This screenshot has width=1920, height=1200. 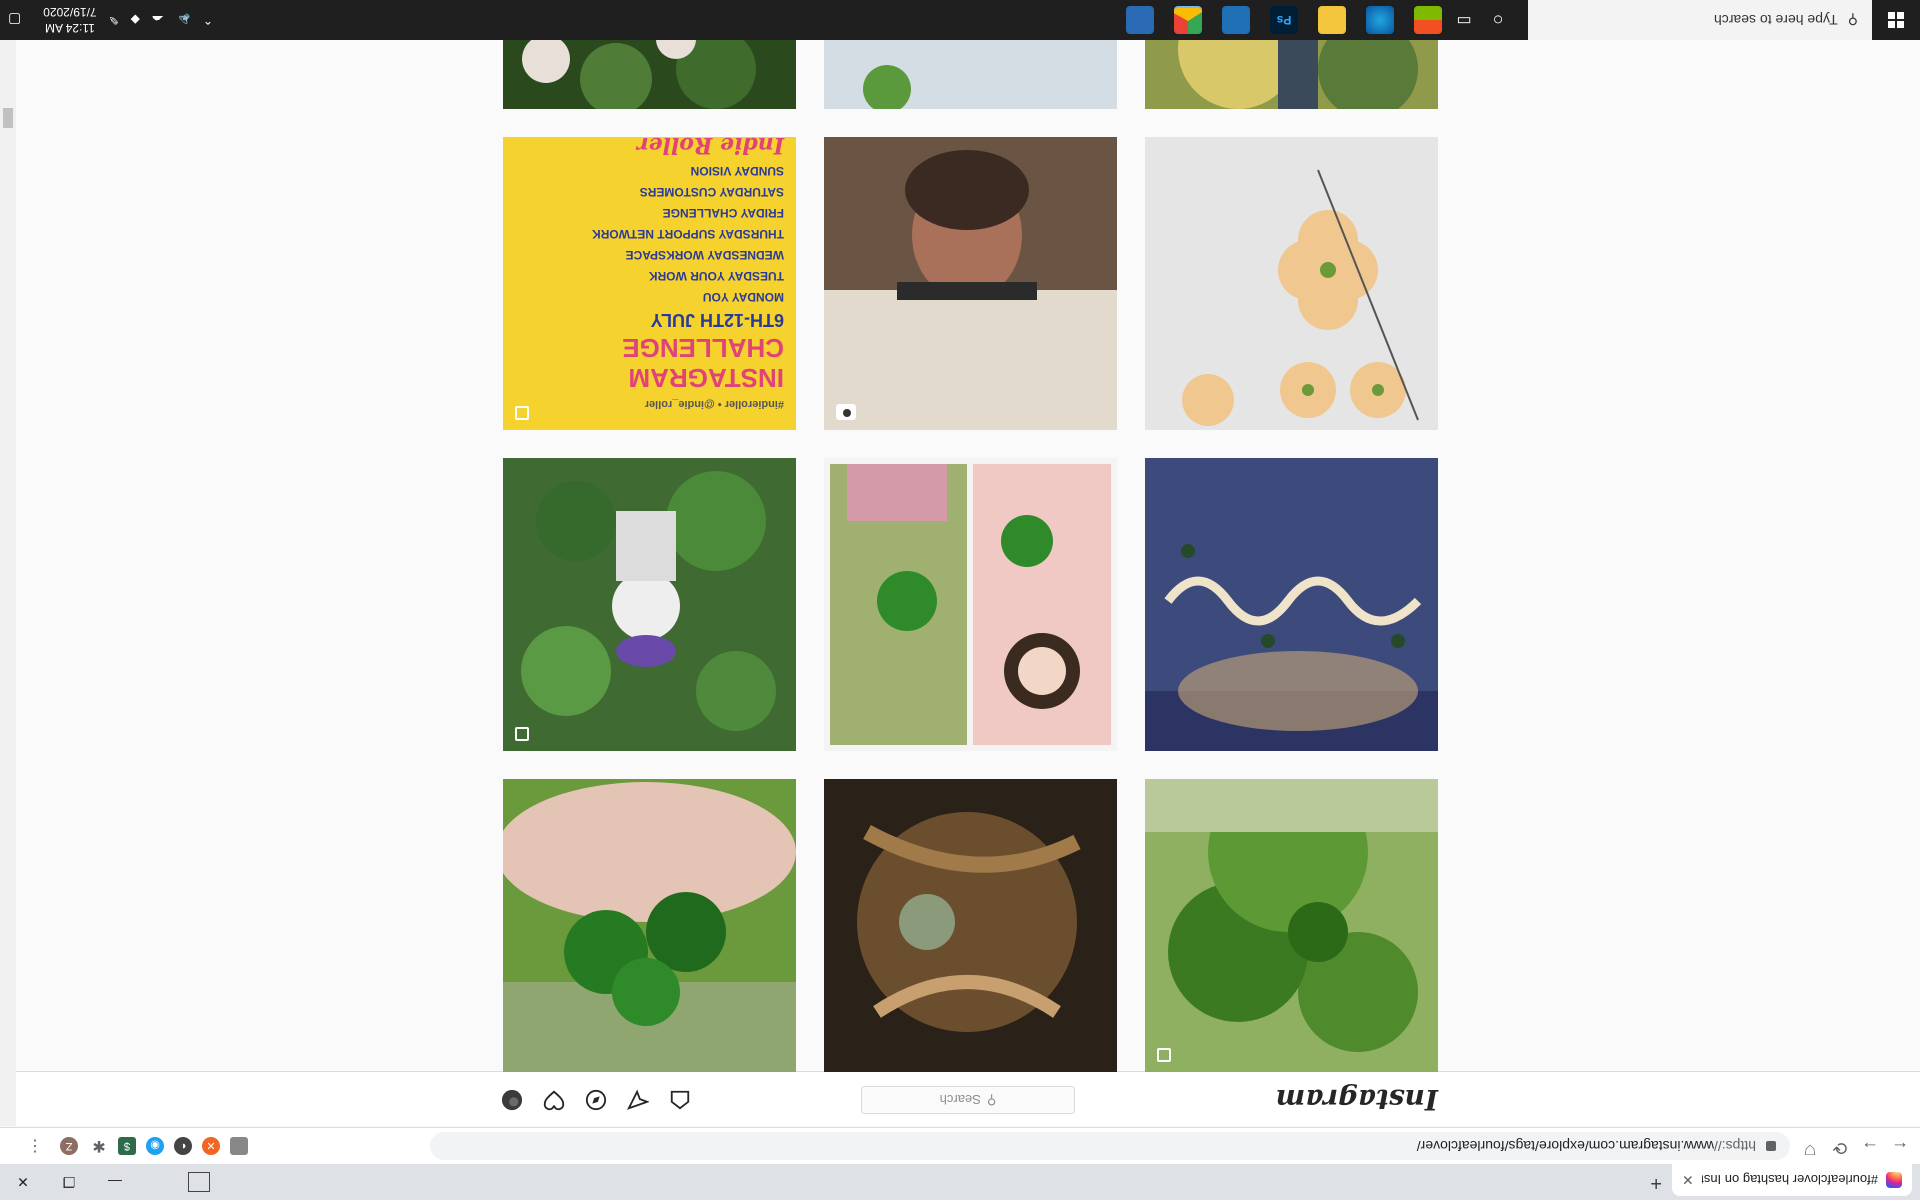 I want to click on back-button: ←, so click(x=1900, y=1147).